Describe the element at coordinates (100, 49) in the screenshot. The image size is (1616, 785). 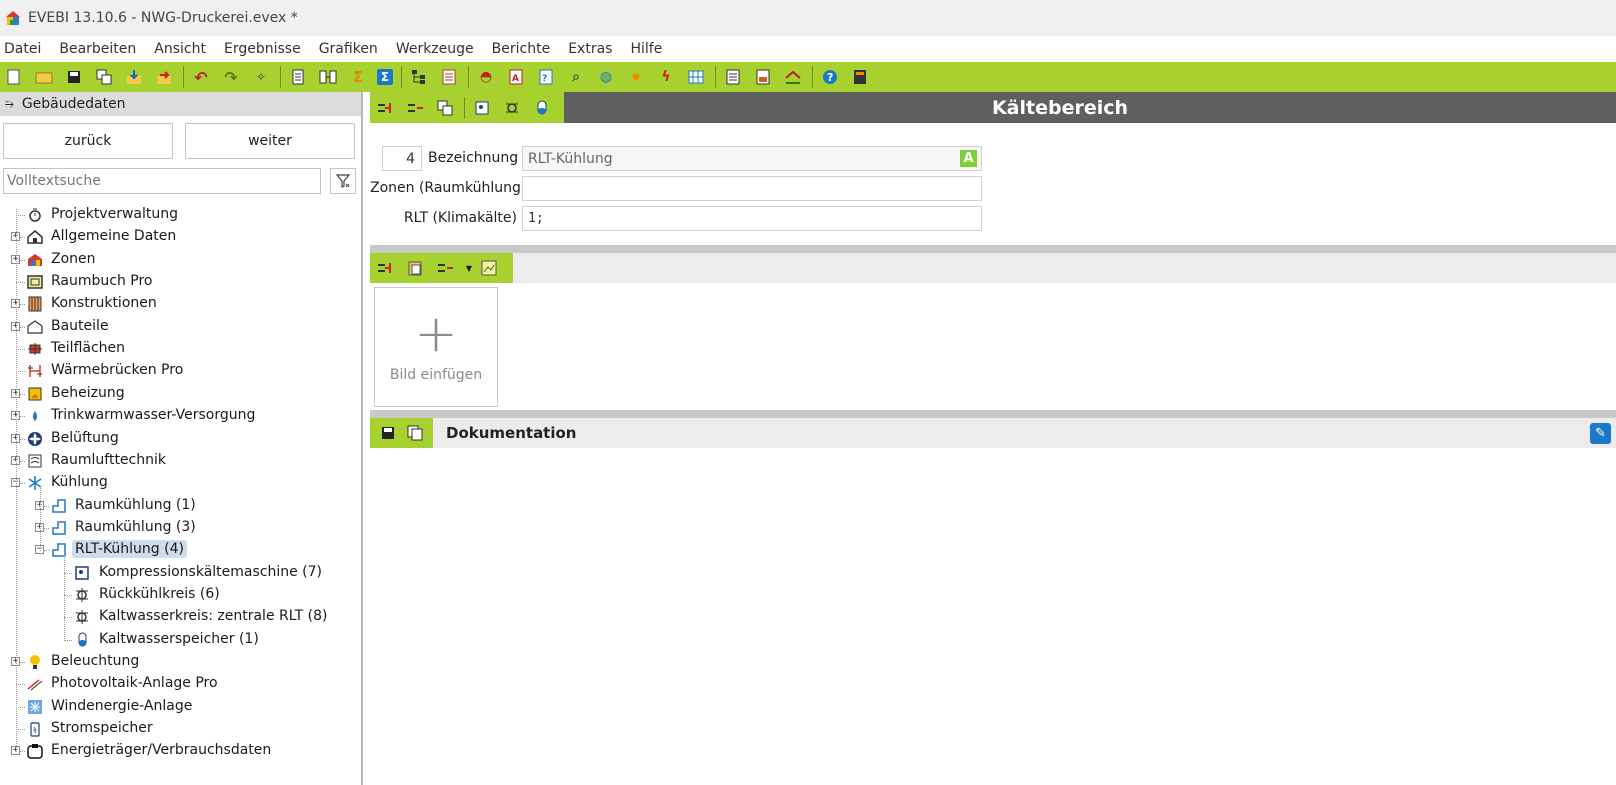
I see `menu-bearbeiten: Bearbeiten` at that location.